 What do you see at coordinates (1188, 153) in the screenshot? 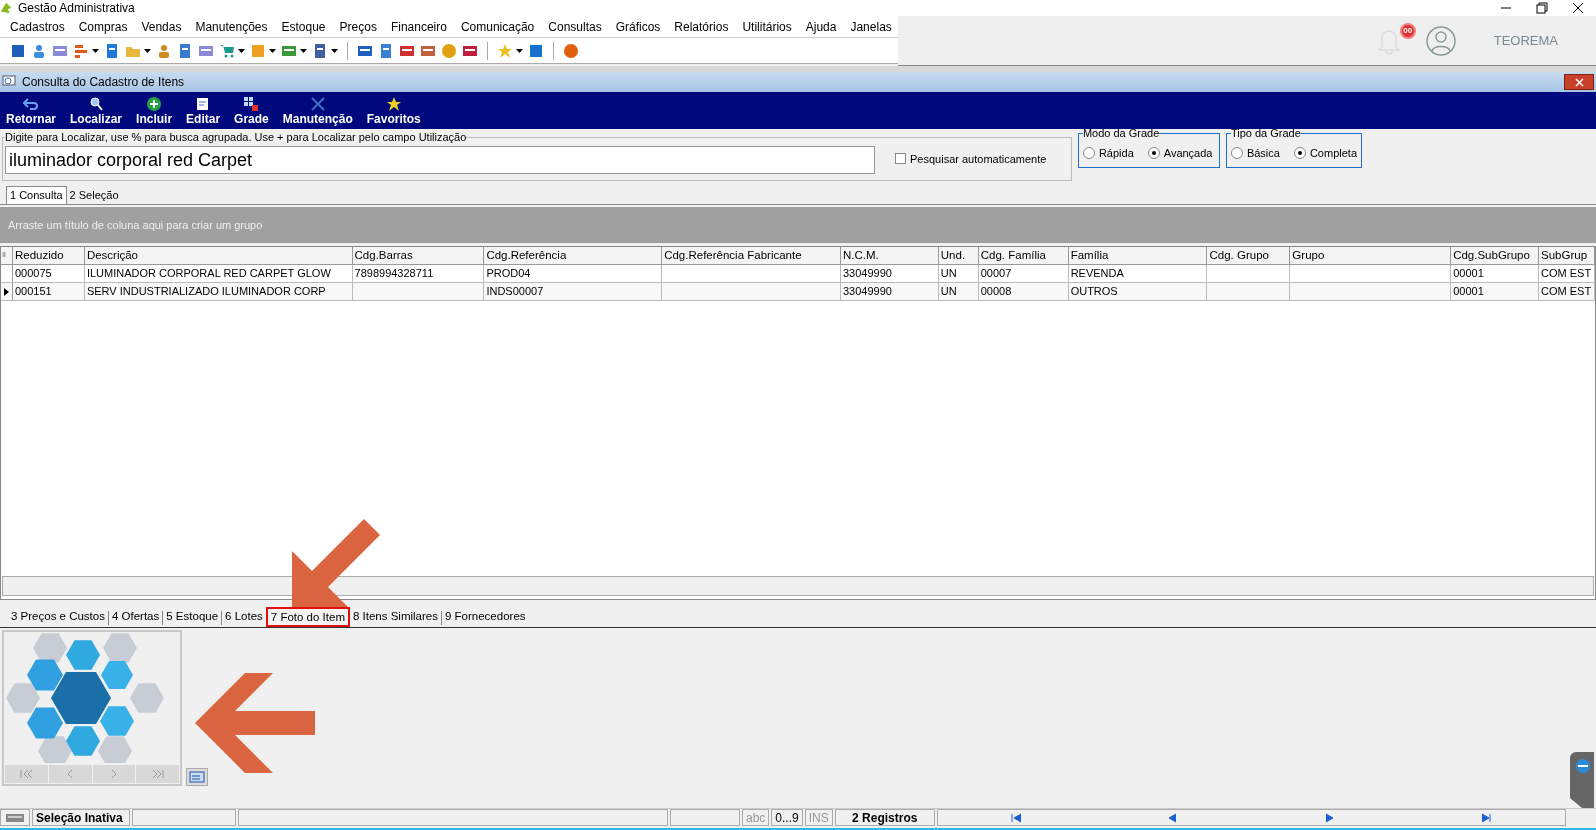
I see `radio-label: Avançada` at bounding box center [1188, 153].